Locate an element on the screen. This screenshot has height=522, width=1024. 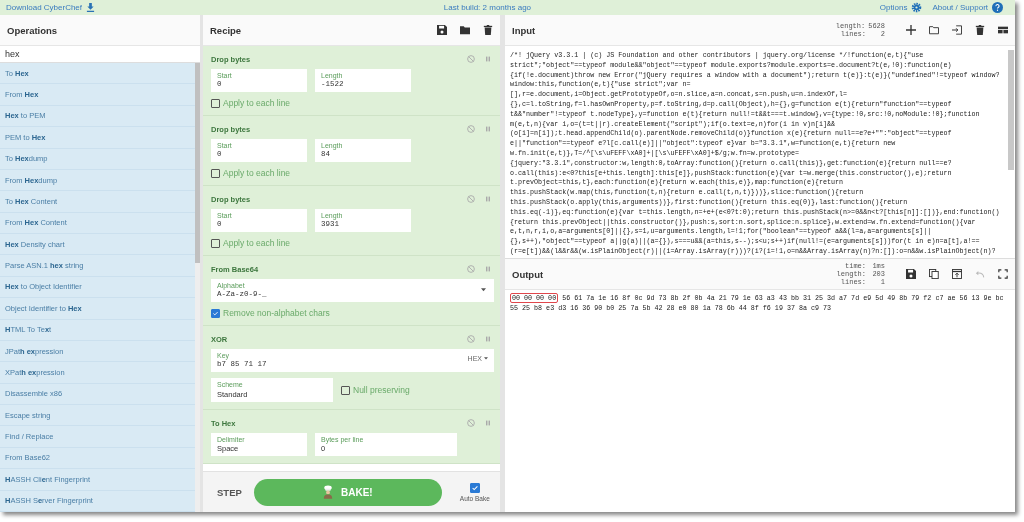
download-icon is located at coordinates (91, 7).